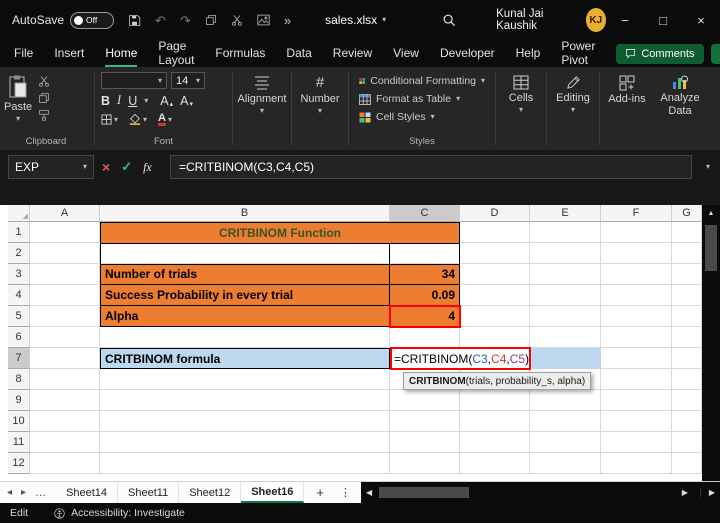 This screenshot has width=720, height=523. I want to click on italic-button: I, so click(119, 100).